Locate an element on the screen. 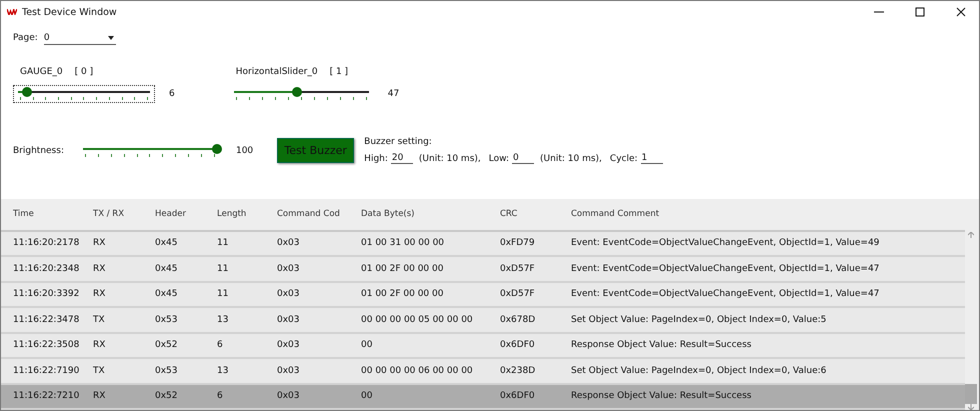 Image resolution: width=980 pixels, height=411 pixels. column-header: CRC is located at coordinates (535, 214).